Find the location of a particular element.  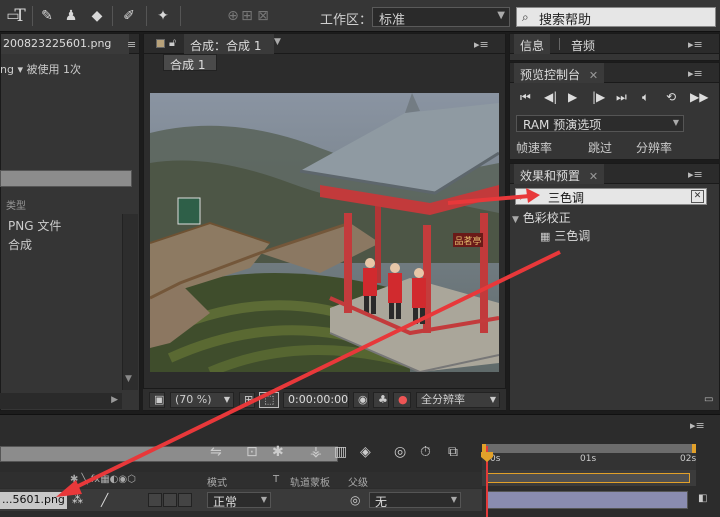

scroll-right-icon: ▶ is located at coordinates (114, 400).